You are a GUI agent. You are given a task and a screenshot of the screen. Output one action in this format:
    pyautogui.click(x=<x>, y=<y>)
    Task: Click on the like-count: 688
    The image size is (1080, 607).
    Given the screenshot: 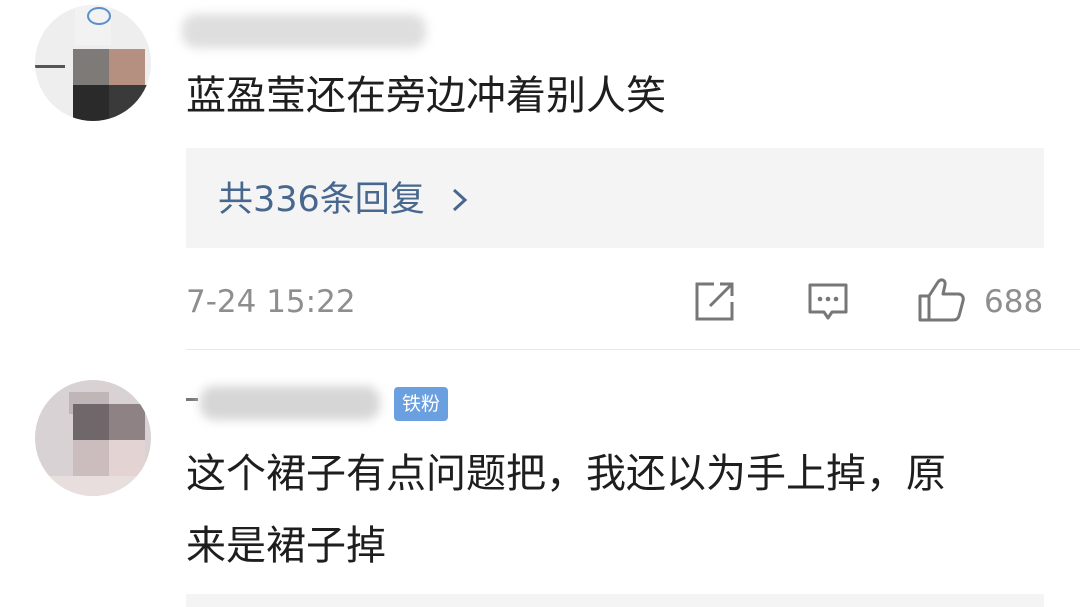 What is the action you would take?
    pyautogui.click(x=1014, y=302)
    